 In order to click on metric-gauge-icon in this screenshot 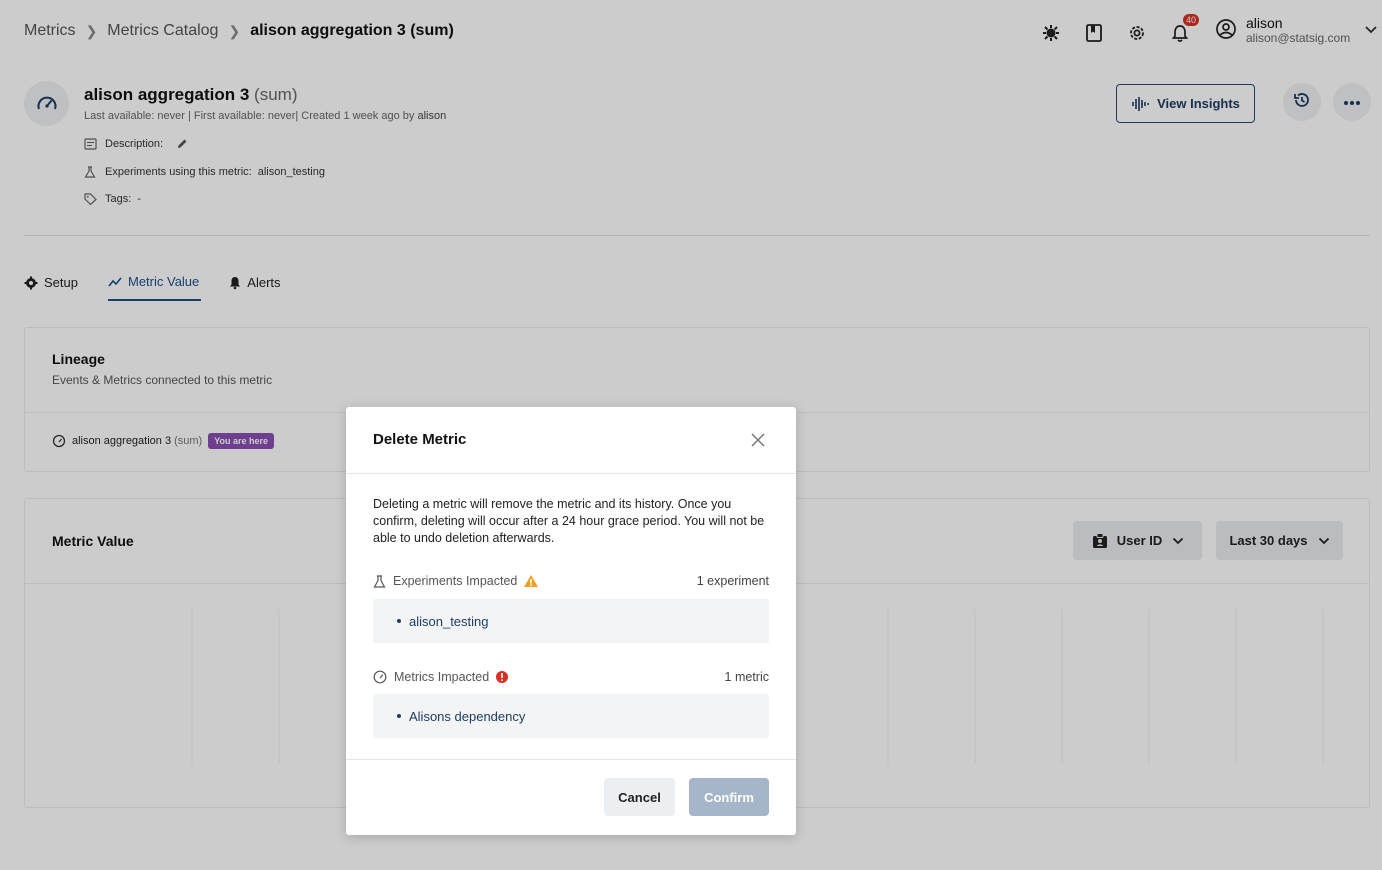, I will do `click(380, 677)`.